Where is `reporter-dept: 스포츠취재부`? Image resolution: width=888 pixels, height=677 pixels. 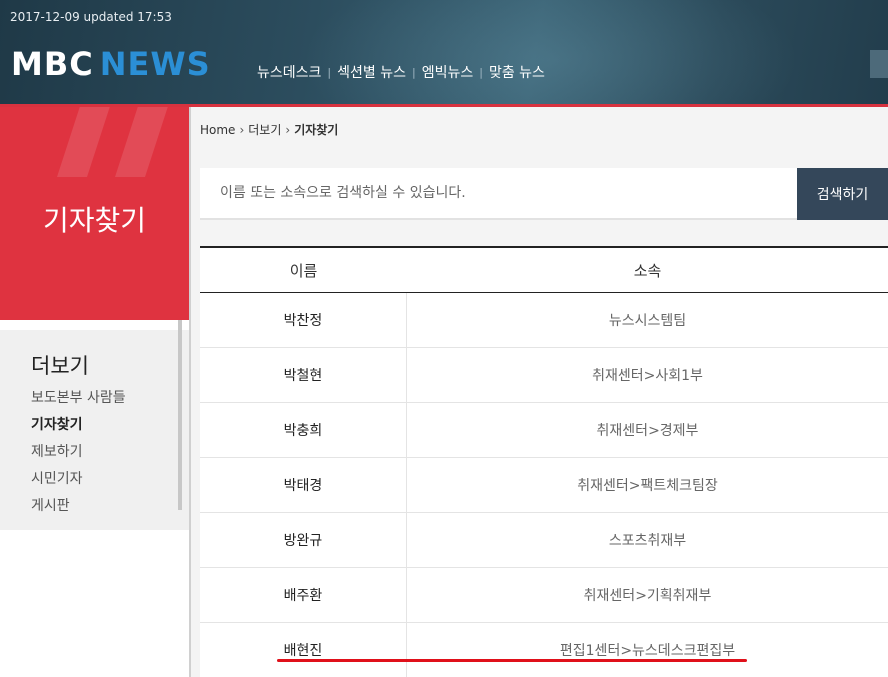 reporter-dept: 스포츠취재부 is located at coordinates (647, 541).